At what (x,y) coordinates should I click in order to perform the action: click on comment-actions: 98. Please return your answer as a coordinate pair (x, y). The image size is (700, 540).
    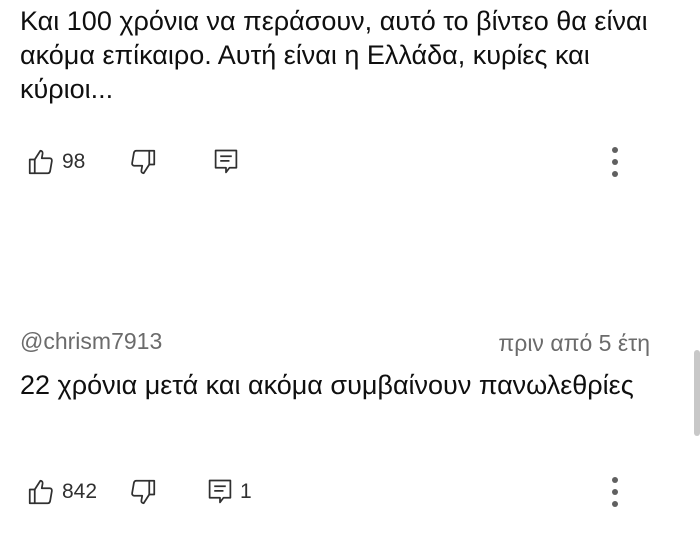
    Looking at the image, I should click on (350, 162).